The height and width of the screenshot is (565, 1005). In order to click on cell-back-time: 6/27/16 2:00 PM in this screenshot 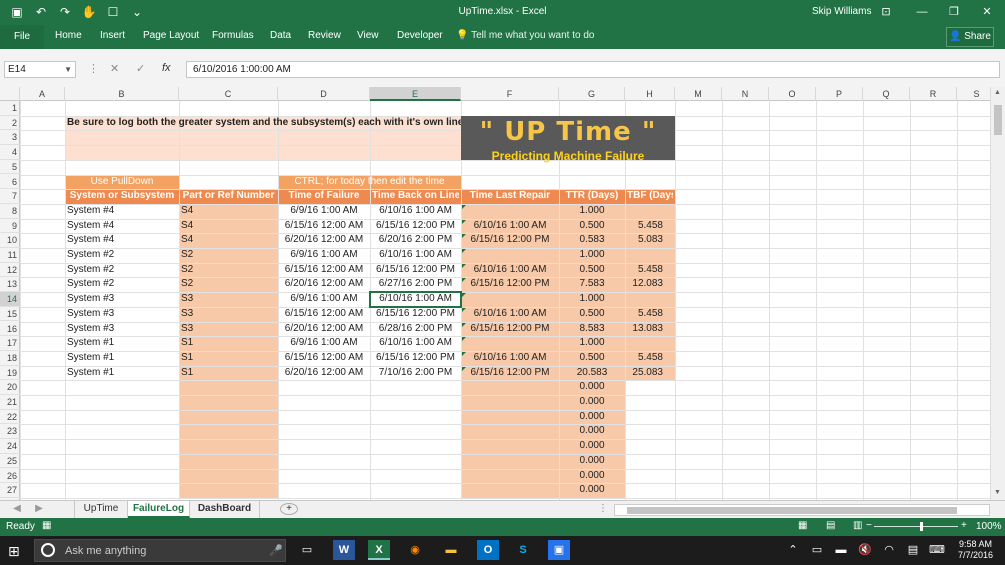, I will do `click(415, 284)`.